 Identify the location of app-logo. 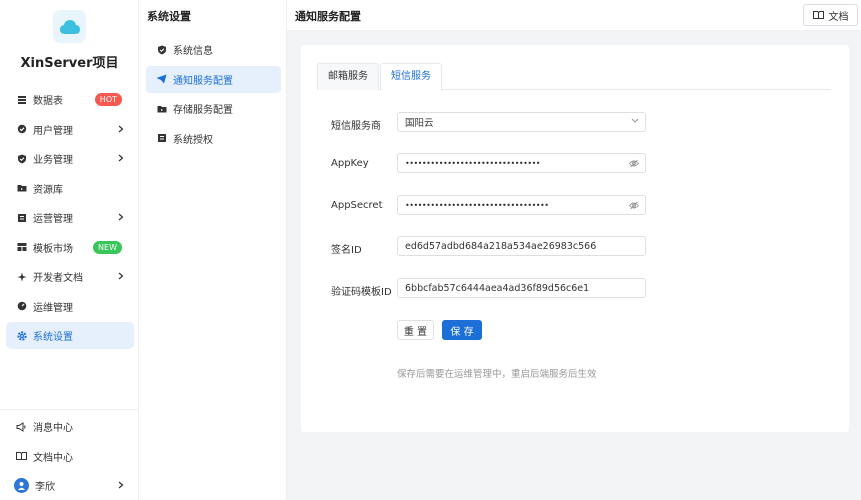
(69, 26).